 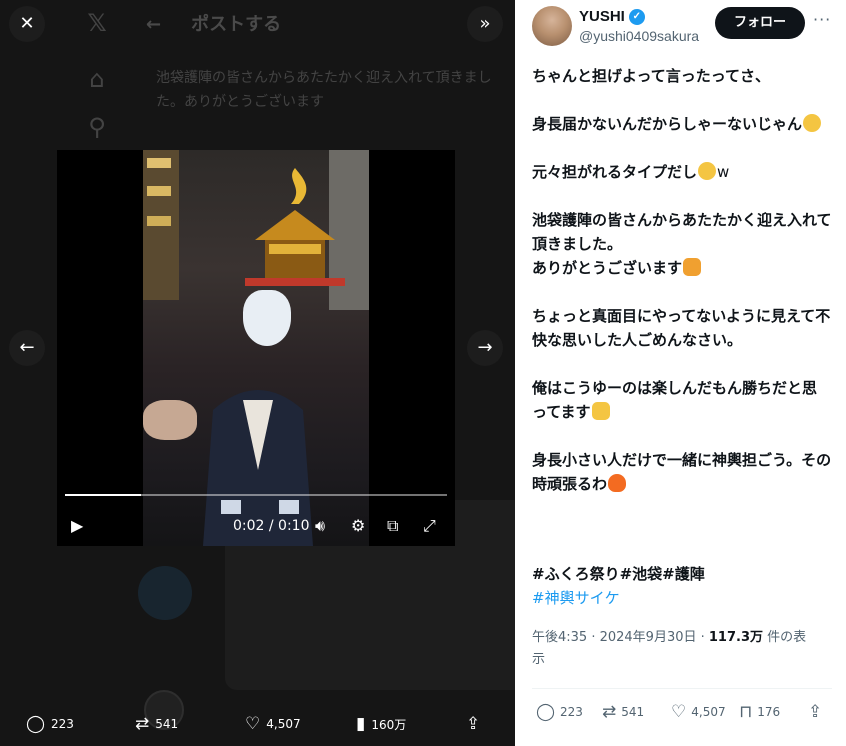 I want to click on media-reply-count: 223, so click(x=62, y=724).